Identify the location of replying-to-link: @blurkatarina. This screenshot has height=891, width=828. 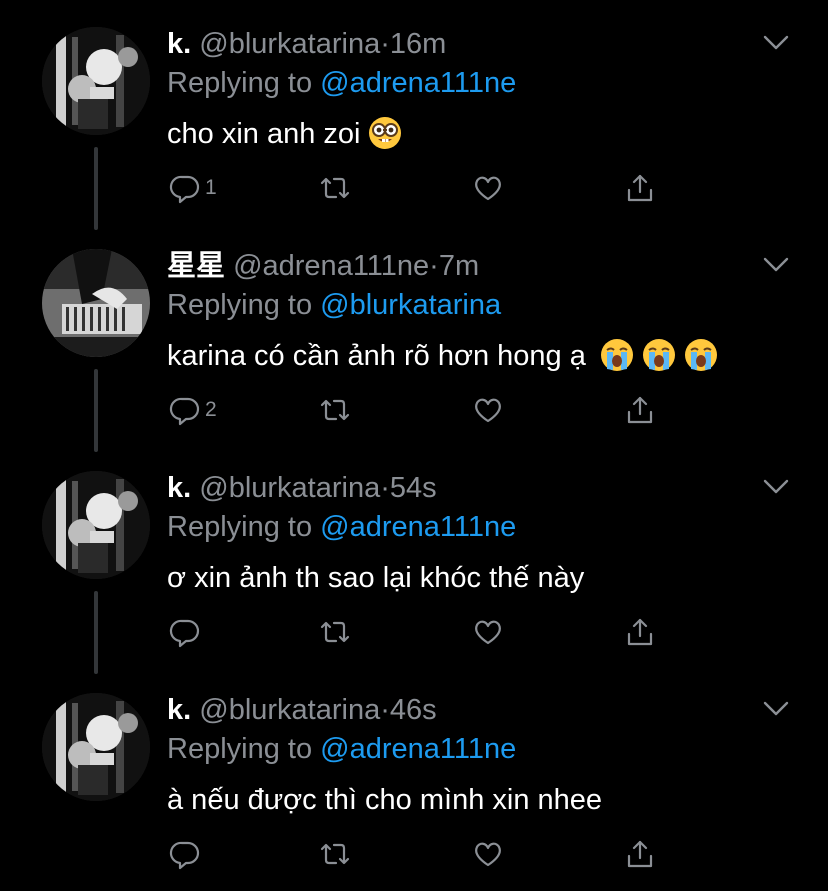
(410, 305).